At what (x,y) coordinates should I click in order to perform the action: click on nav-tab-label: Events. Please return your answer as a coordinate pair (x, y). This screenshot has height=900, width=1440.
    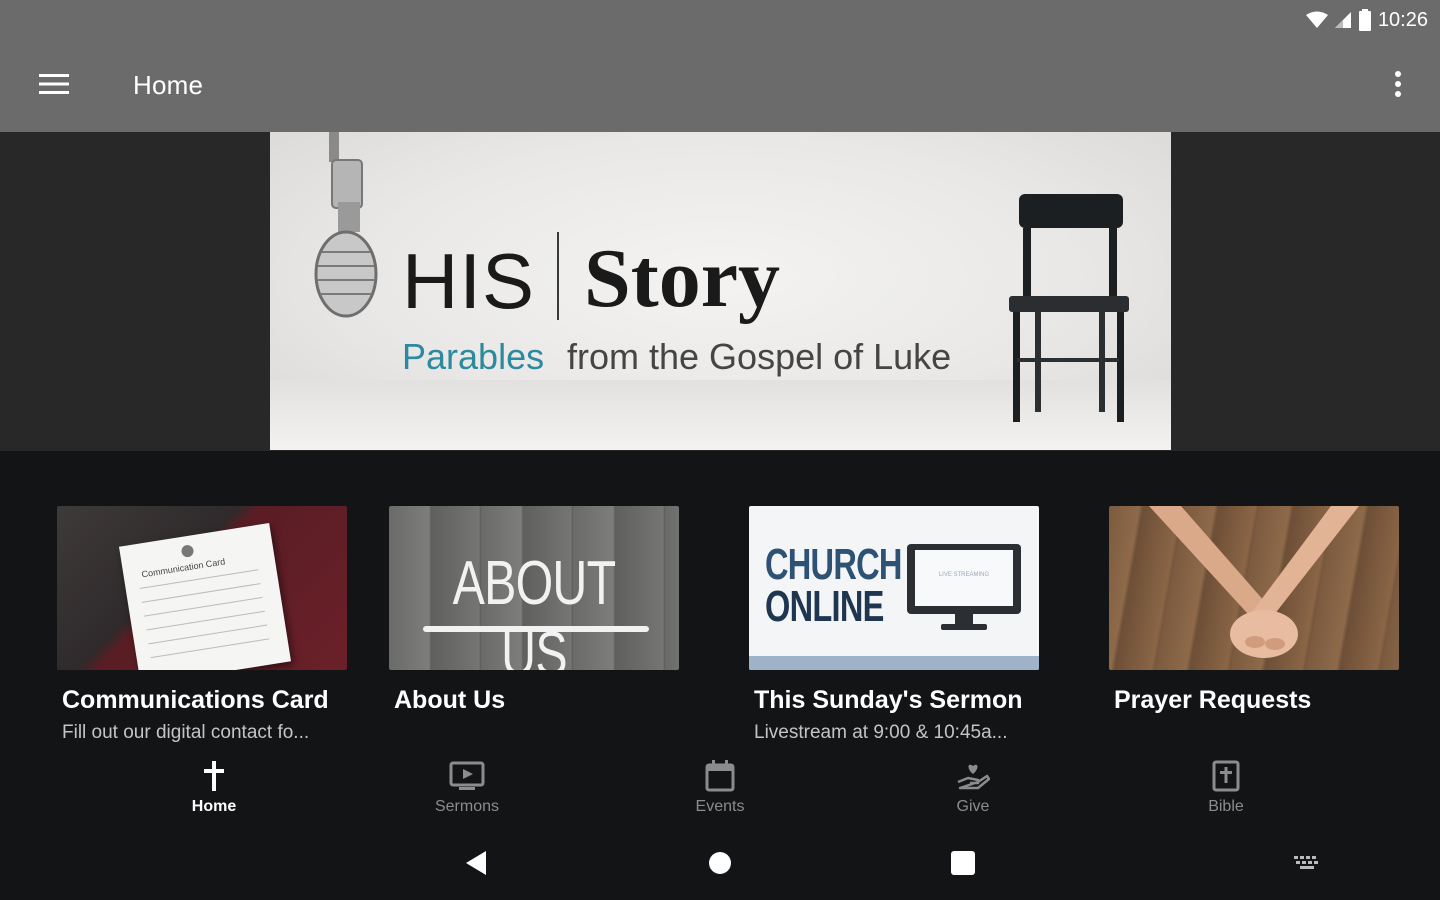
    Looking at the image, I should click on (720, 806).